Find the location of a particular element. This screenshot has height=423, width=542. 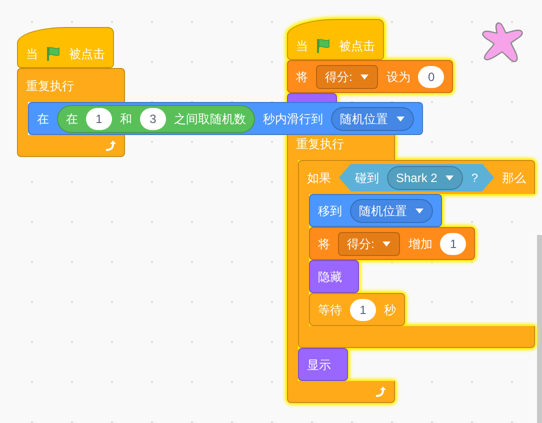

block-label: 隐藏 is located at coordinates (330, 277).